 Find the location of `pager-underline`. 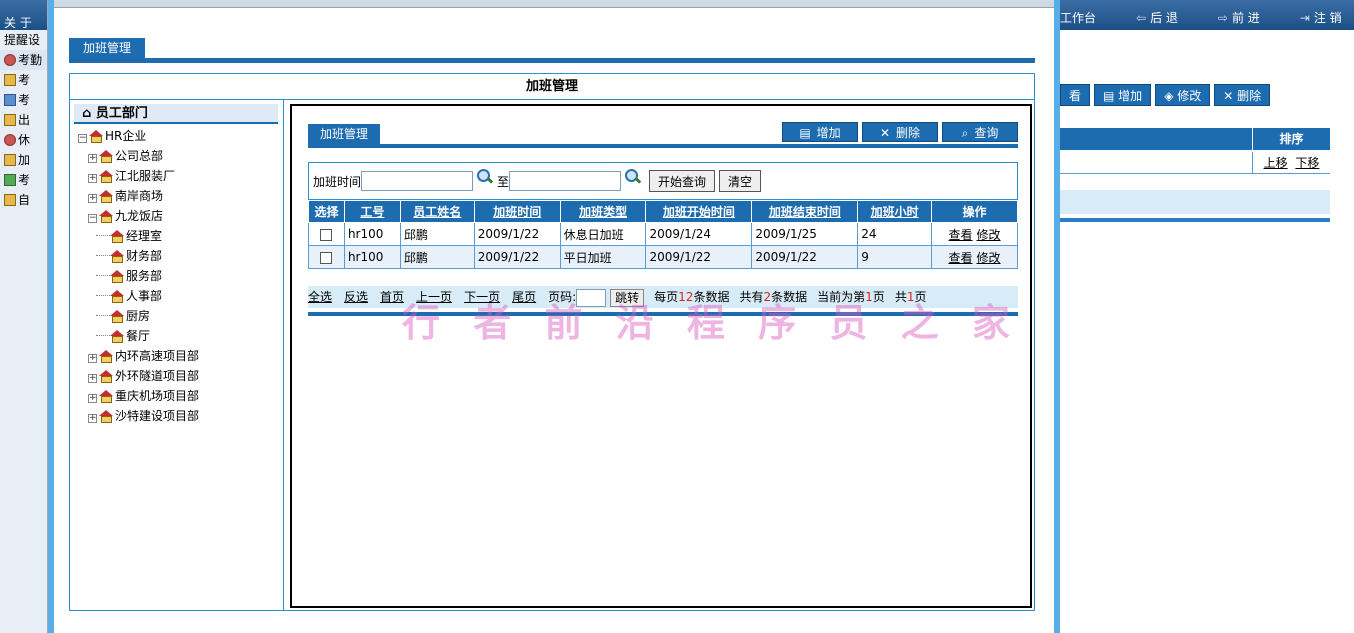

pager-underline is located at coordinates (663, 314).